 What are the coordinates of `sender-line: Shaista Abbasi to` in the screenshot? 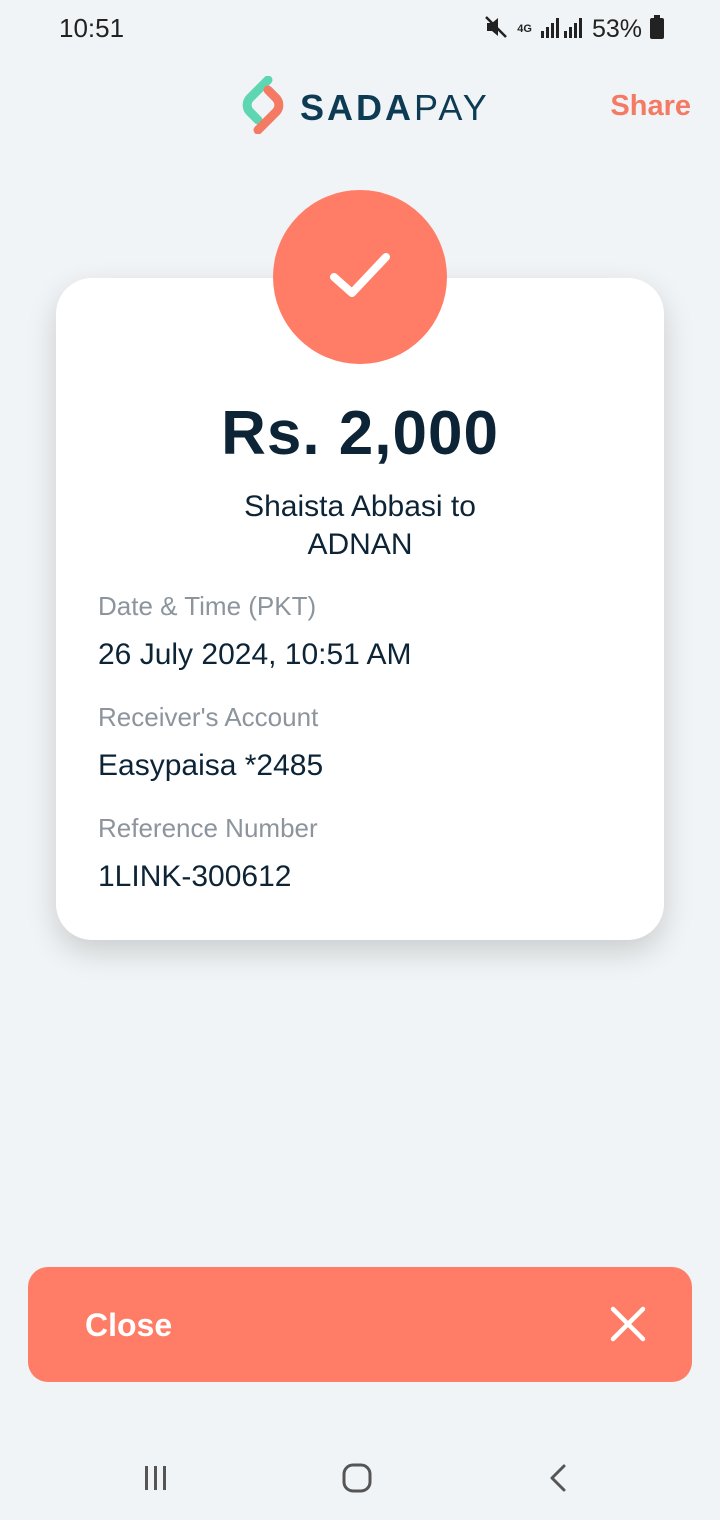 It's located at (360, 506).